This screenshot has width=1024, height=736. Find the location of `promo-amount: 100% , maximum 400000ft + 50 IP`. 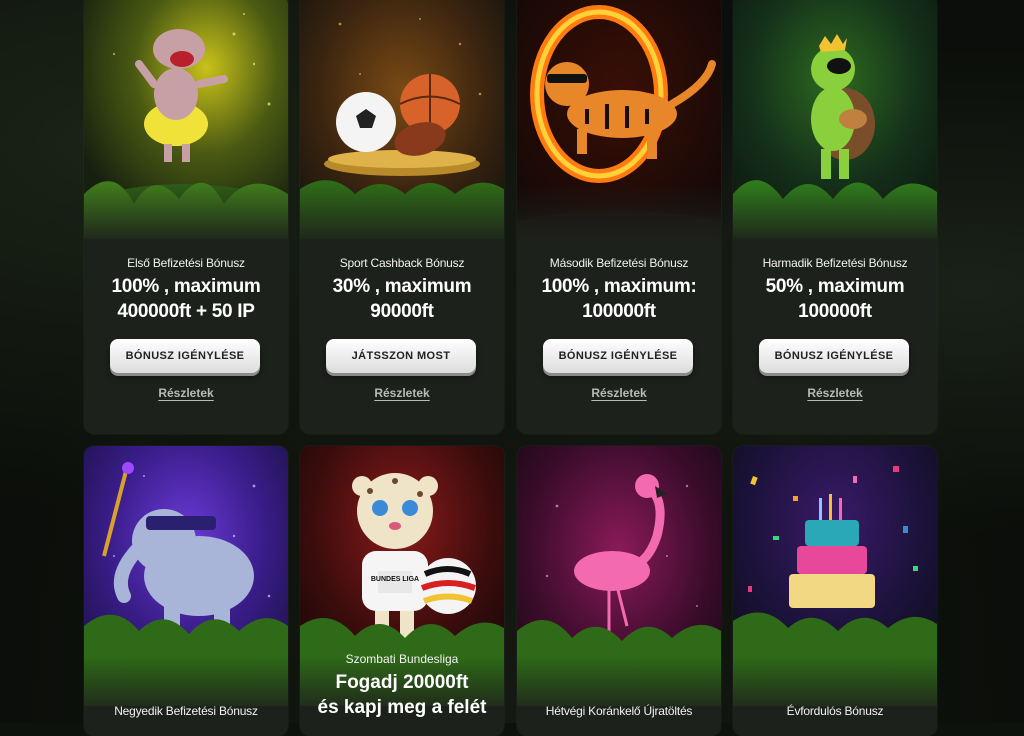

promo-amount: 100% , maximum 400000ft + 50 IP is located at coordinates (186, 299).